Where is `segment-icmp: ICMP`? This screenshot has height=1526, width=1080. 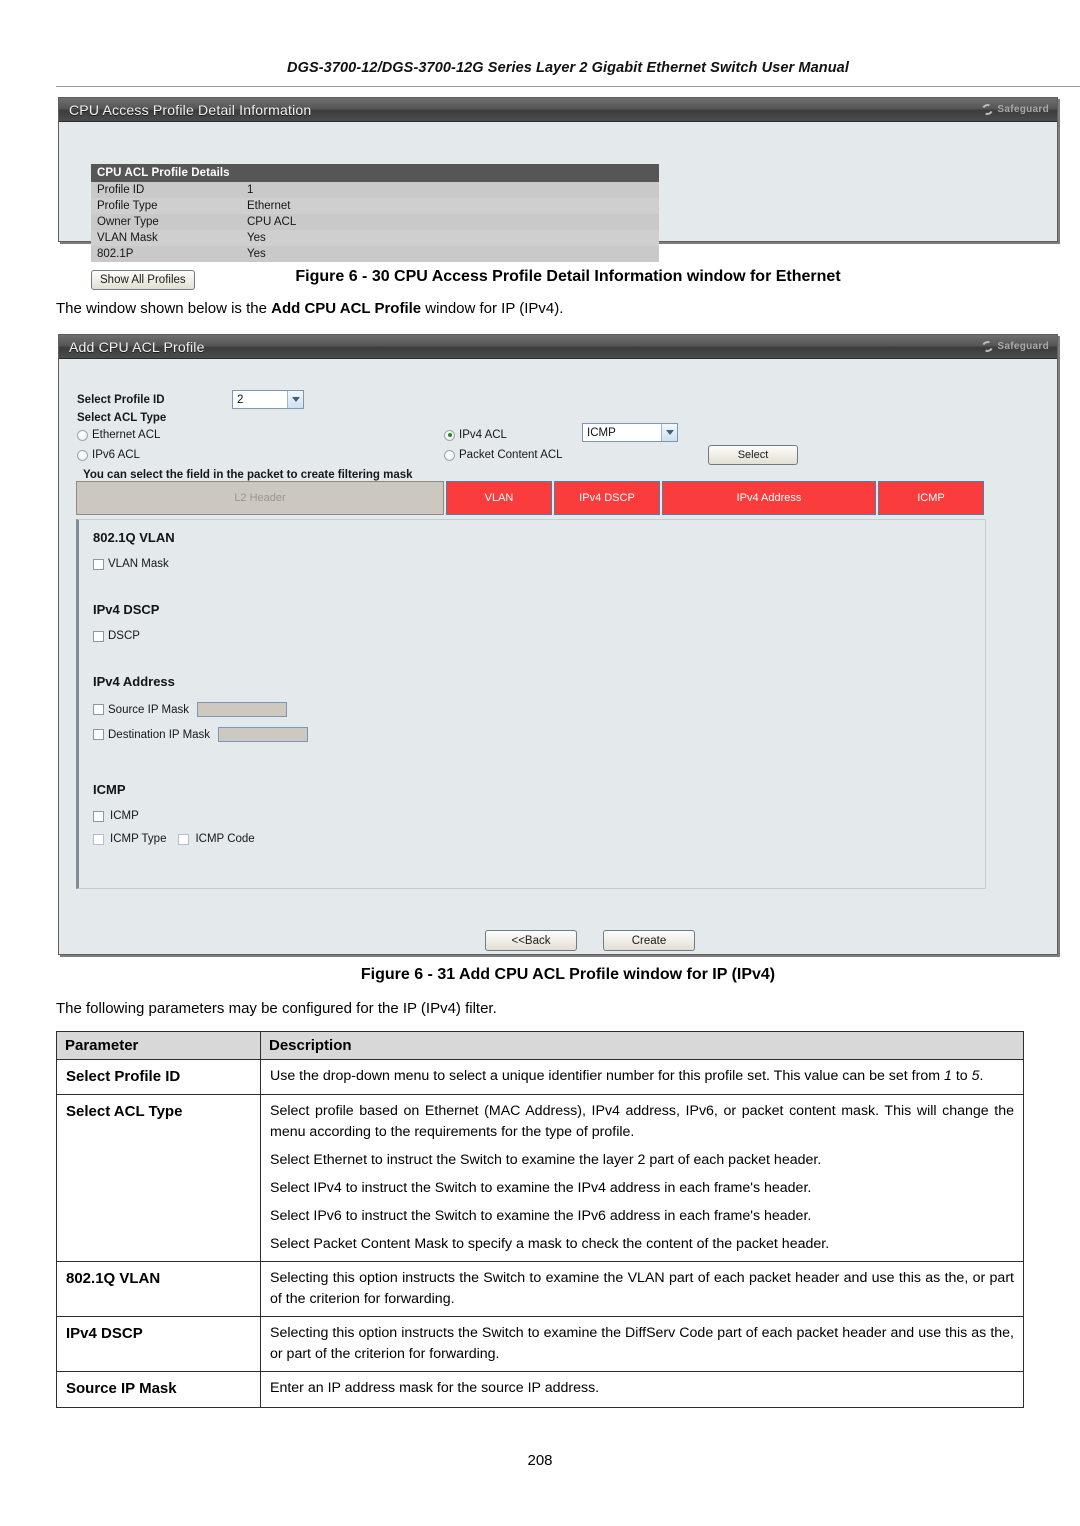 segment-icmp: ICMP is located at coordinates (931, 498).